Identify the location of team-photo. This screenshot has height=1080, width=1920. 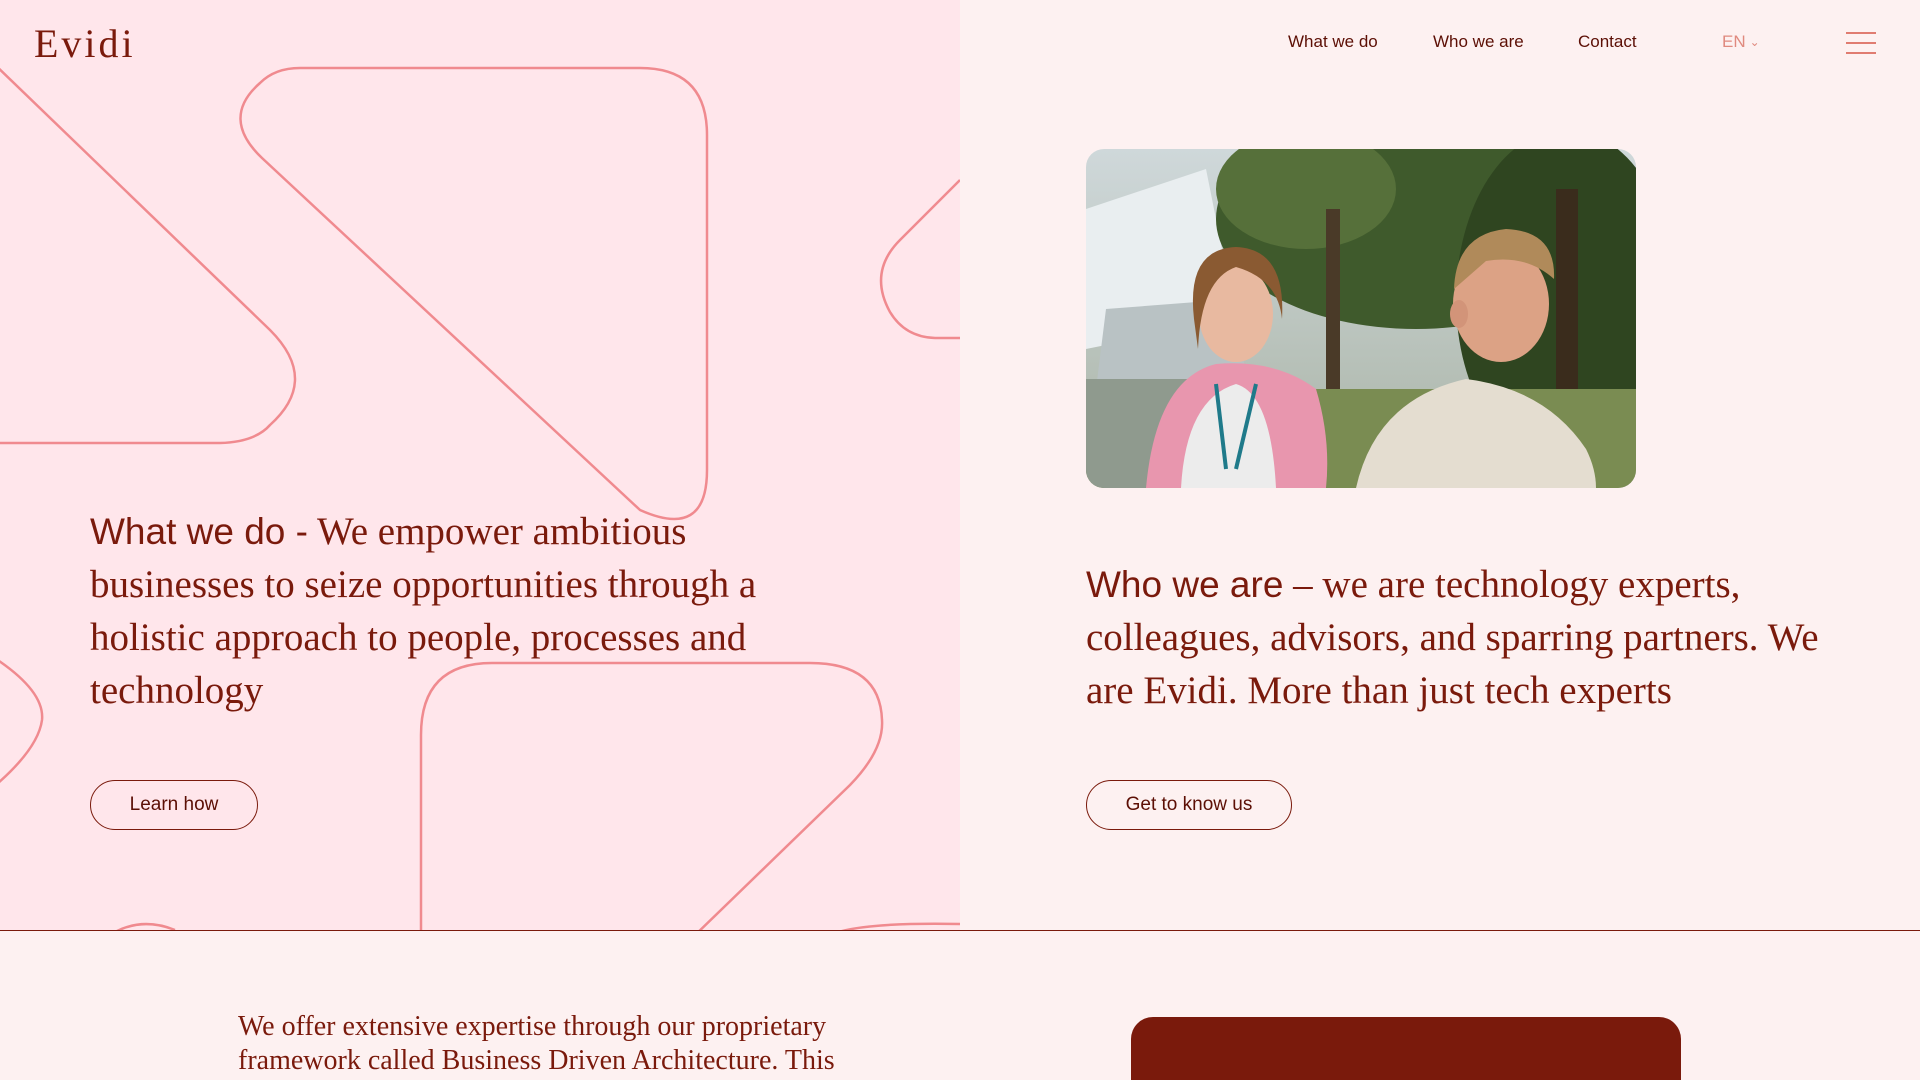
(1361, 318).